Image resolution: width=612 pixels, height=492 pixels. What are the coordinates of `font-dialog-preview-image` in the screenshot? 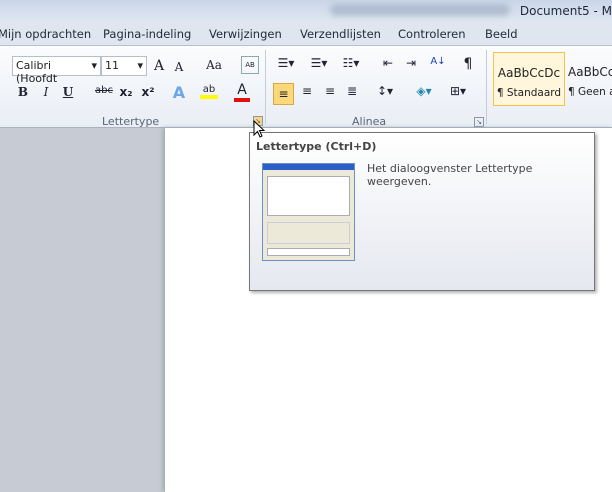 It's located at (308, 212).